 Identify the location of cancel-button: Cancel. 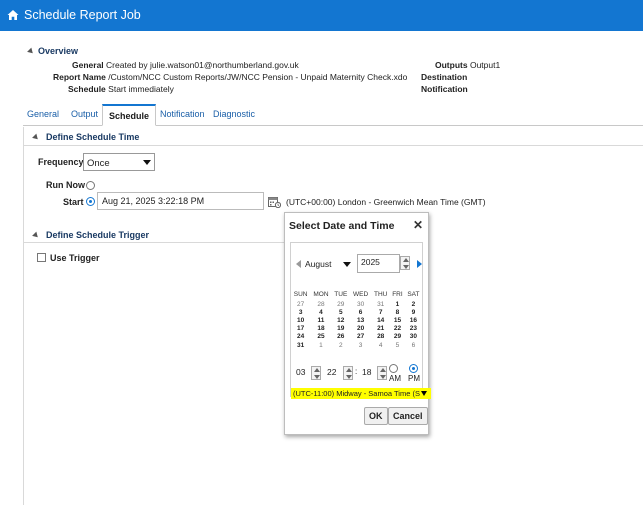
(408, 416).